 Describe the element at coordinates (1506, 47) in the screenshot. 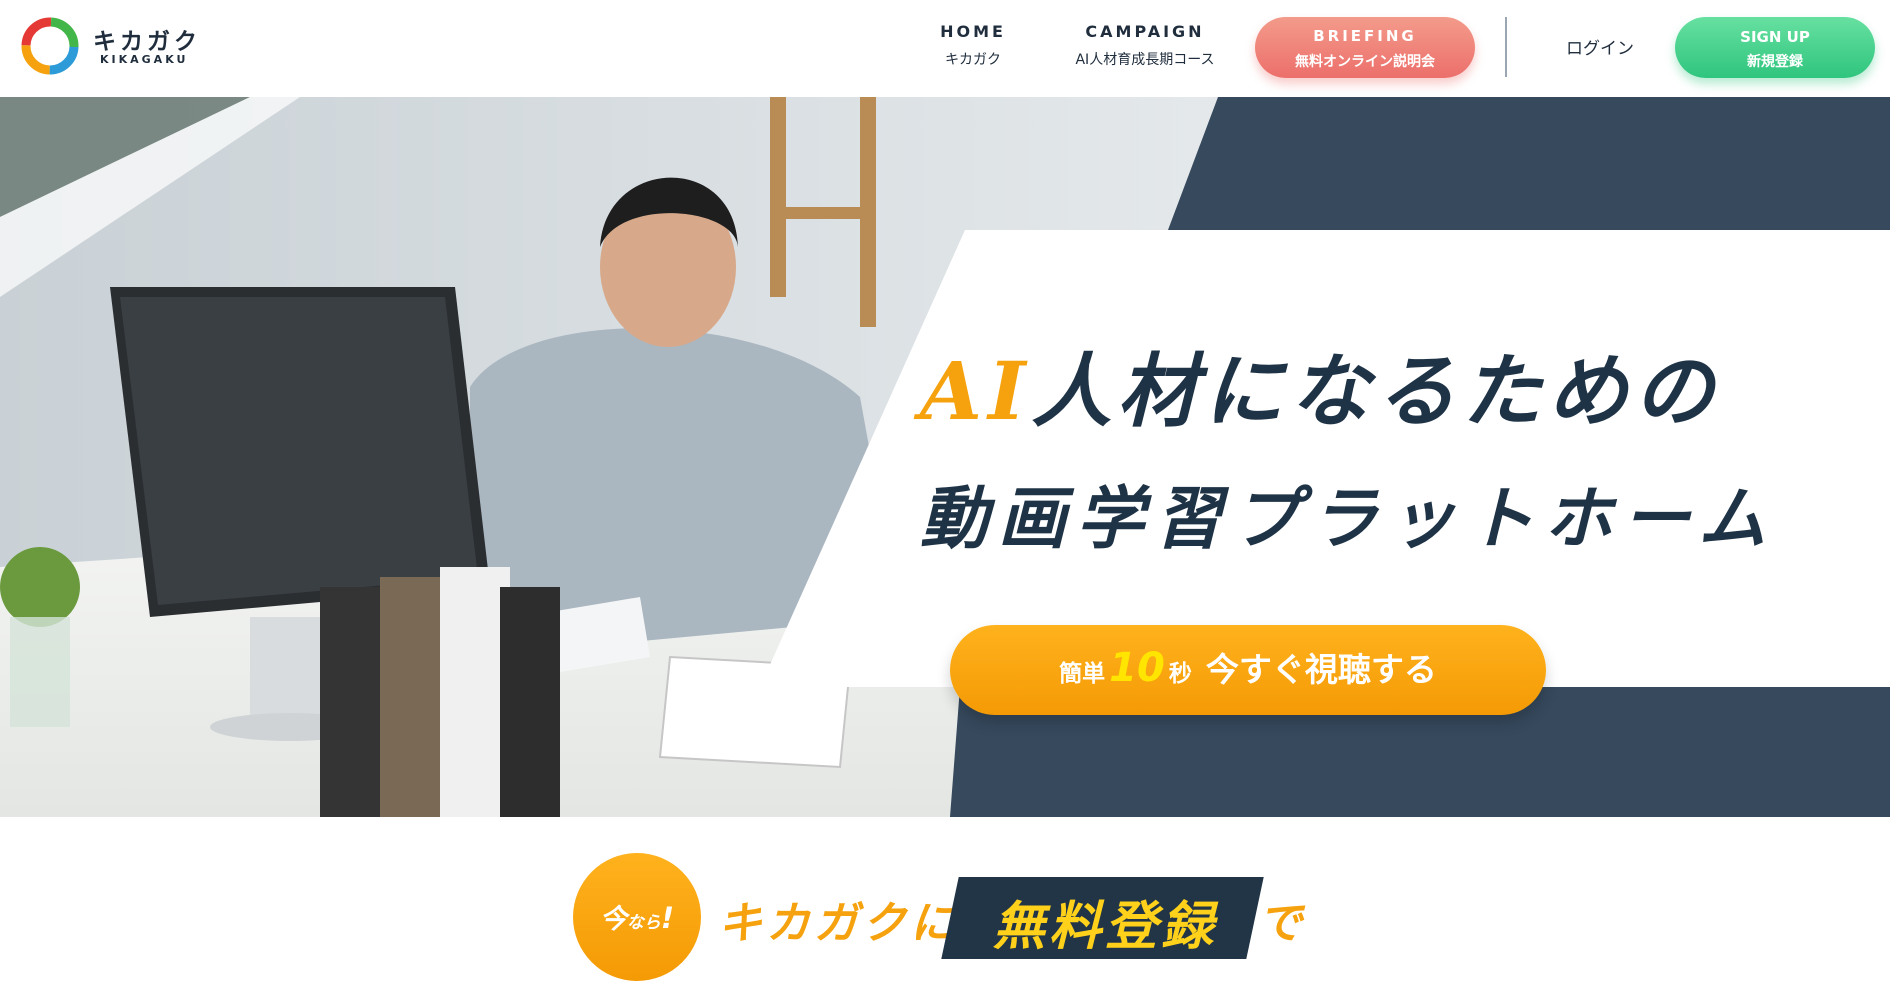

I see `header-divider` at that location.